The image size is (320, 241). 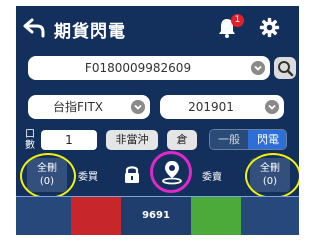 I want to click on back-arrow-icon, so click(x=34, y=27).